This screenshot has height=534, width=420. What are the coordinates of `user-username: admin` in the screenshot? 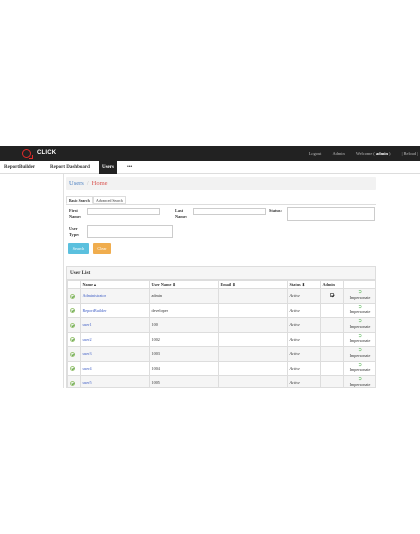 It's located at (184, 296).